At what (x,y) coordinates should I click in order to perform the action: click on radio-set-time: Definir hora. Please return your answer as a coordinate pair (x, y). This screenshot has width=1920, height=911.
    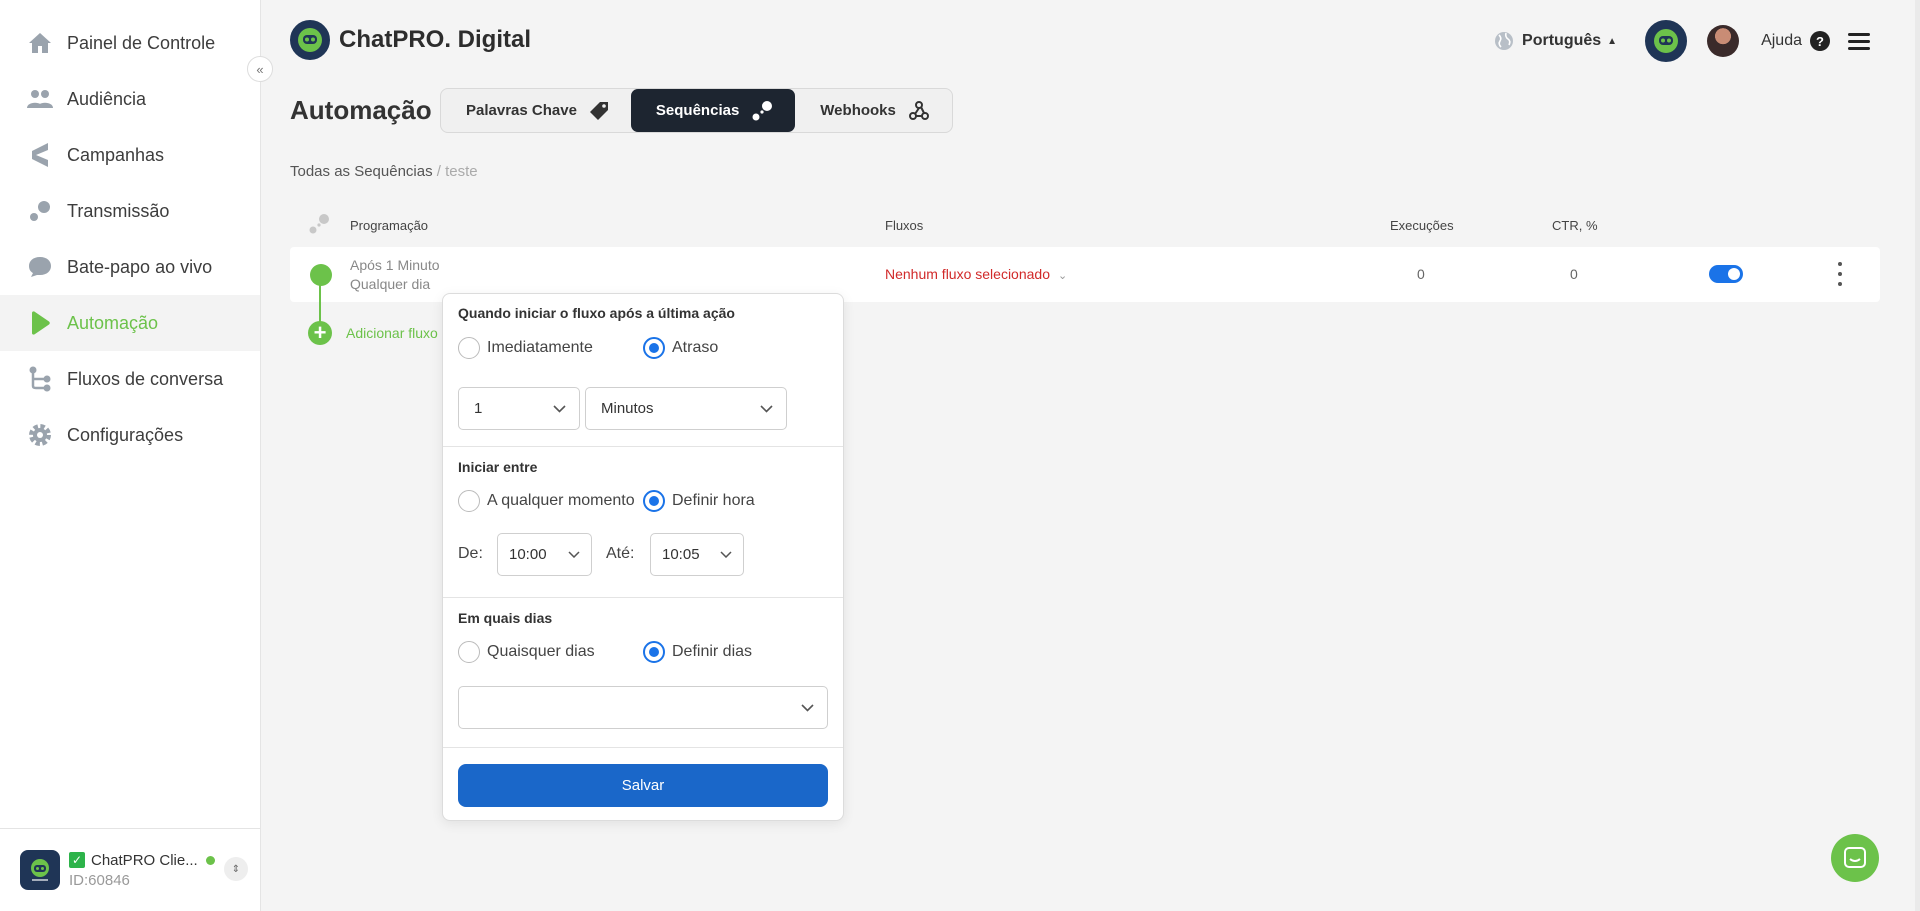
    Looking at the image, I should click on (699, 501).